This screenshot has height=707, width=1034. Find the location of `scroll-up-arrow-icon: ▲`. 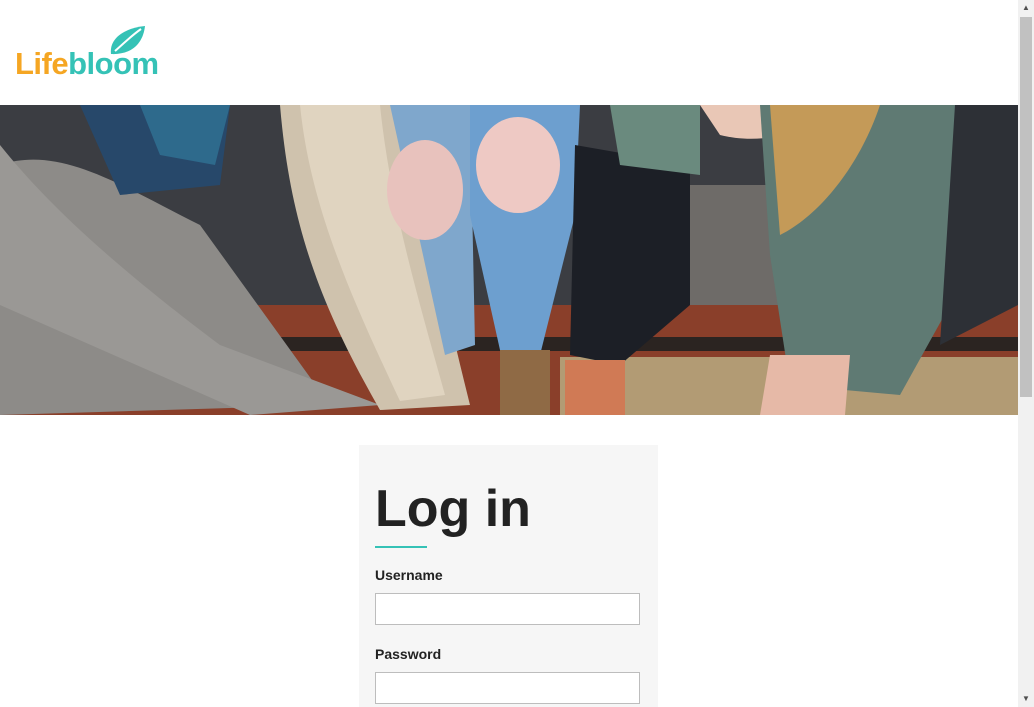

scroll-up-arrow-icon: ▲ is located at coordinates (1026, 8).